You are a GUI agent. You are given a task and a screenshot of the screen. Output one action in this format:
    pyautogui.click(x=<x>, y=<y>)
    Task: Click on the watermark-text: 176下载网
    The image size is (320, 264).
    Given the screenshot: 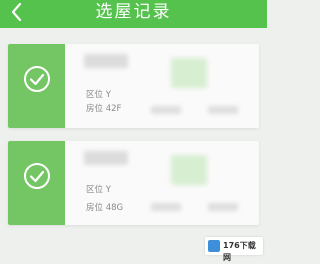 What is the action you would take?
    pyautogui.click(x=239, y=251)
    